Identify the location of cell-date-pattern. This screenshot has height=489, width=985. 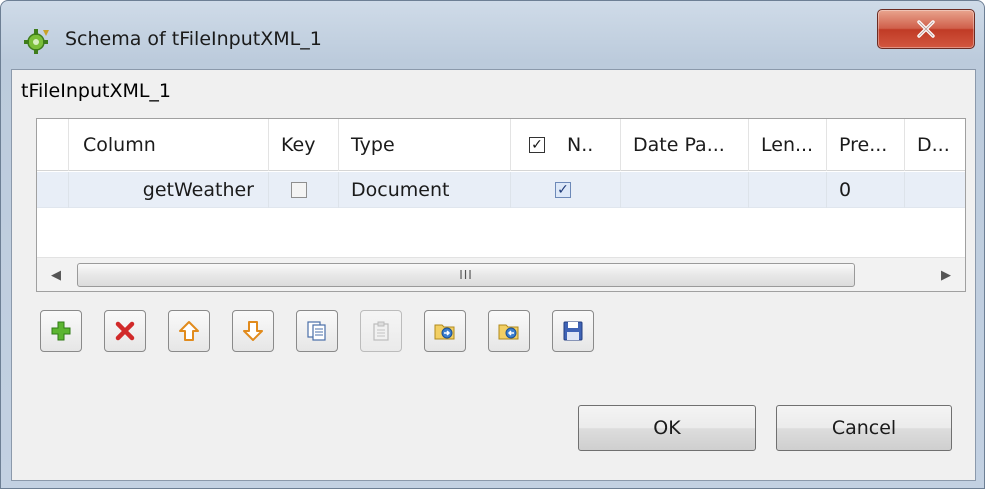
(685, 190).